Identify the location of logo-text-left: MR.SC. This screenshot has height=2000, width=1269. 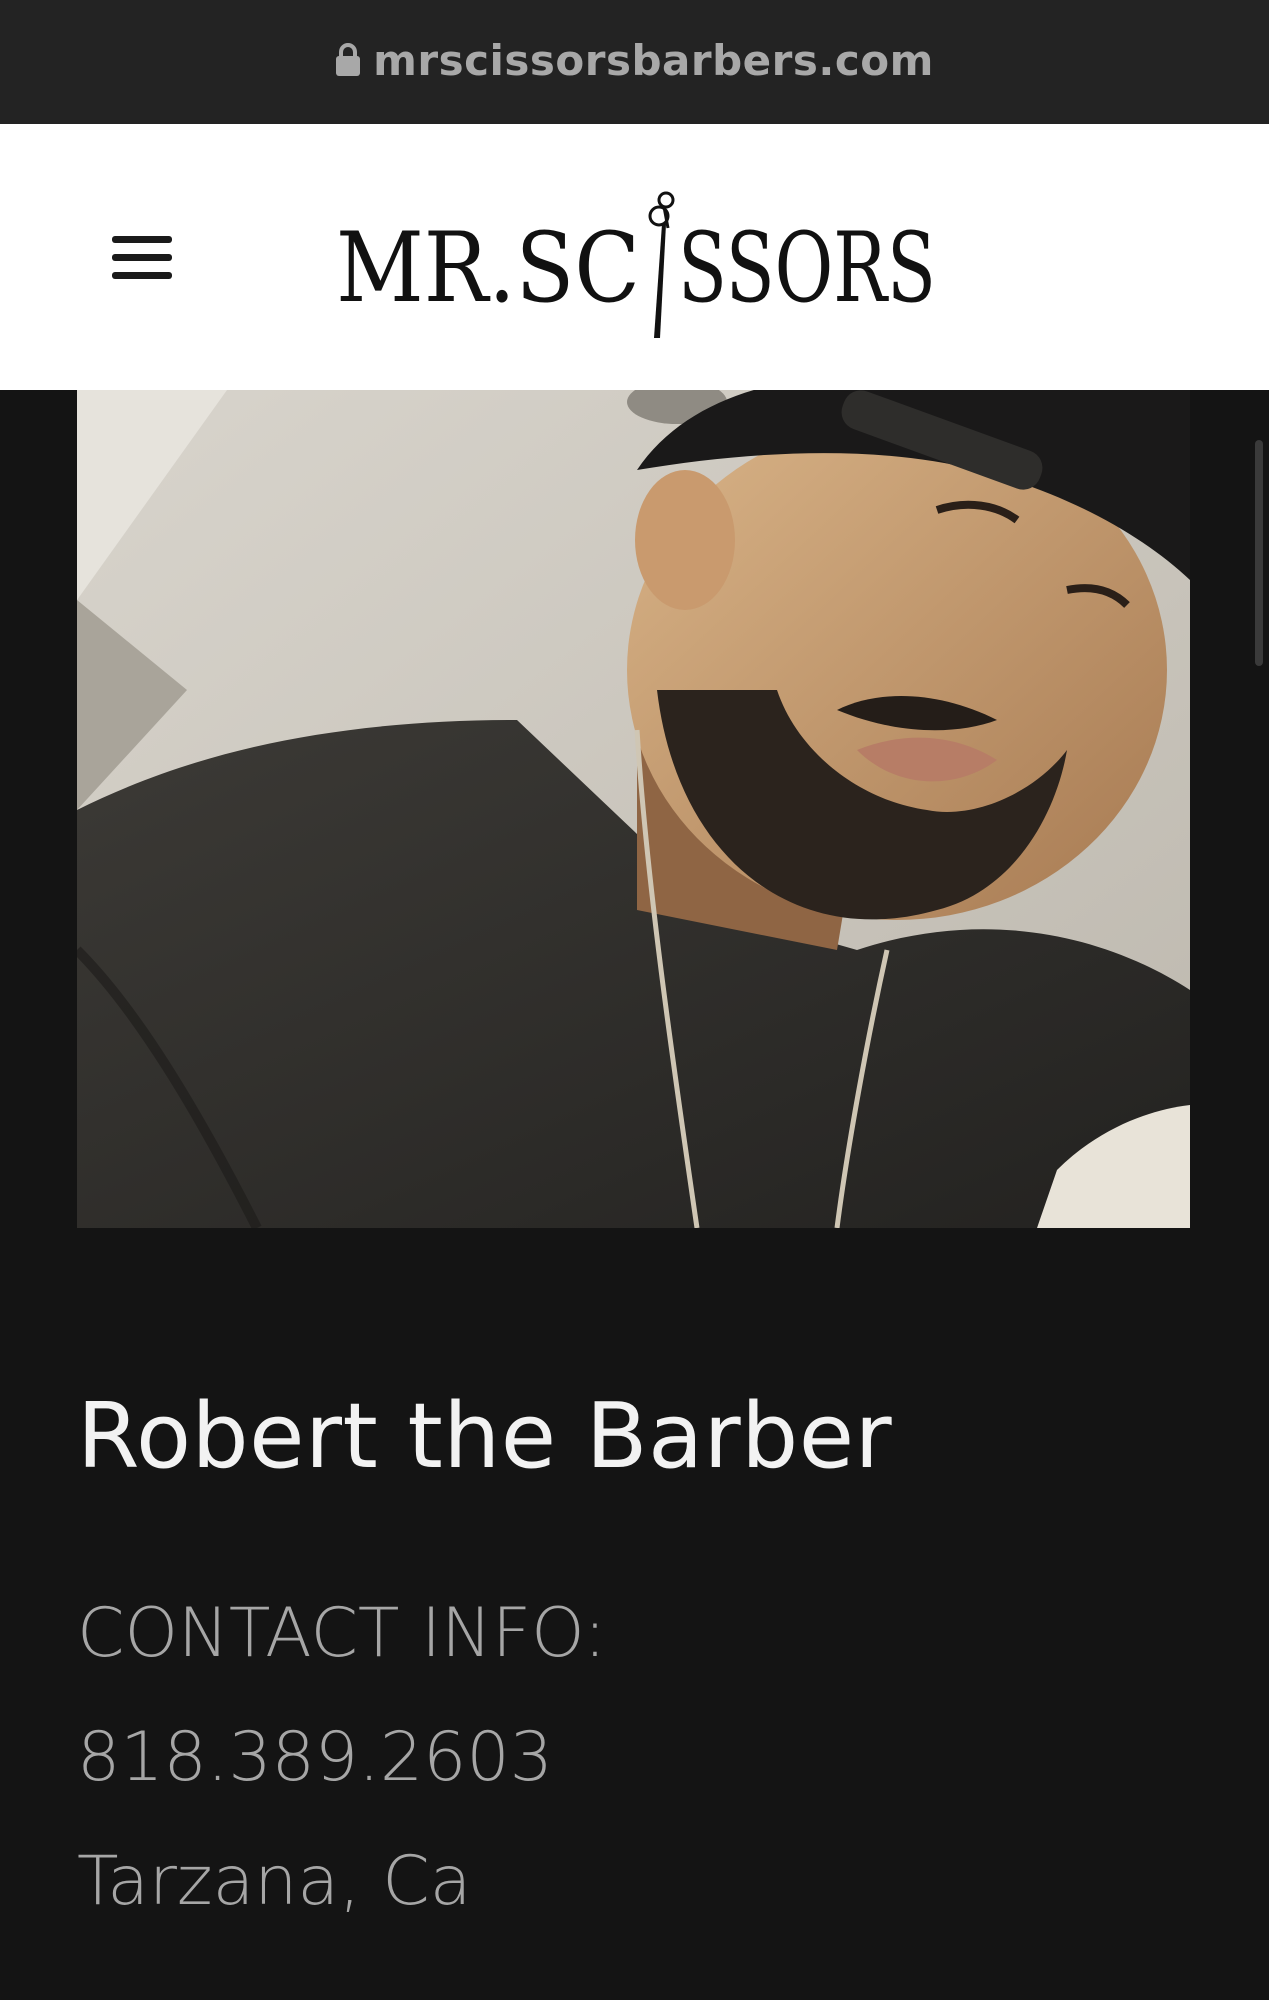
(488, 268).